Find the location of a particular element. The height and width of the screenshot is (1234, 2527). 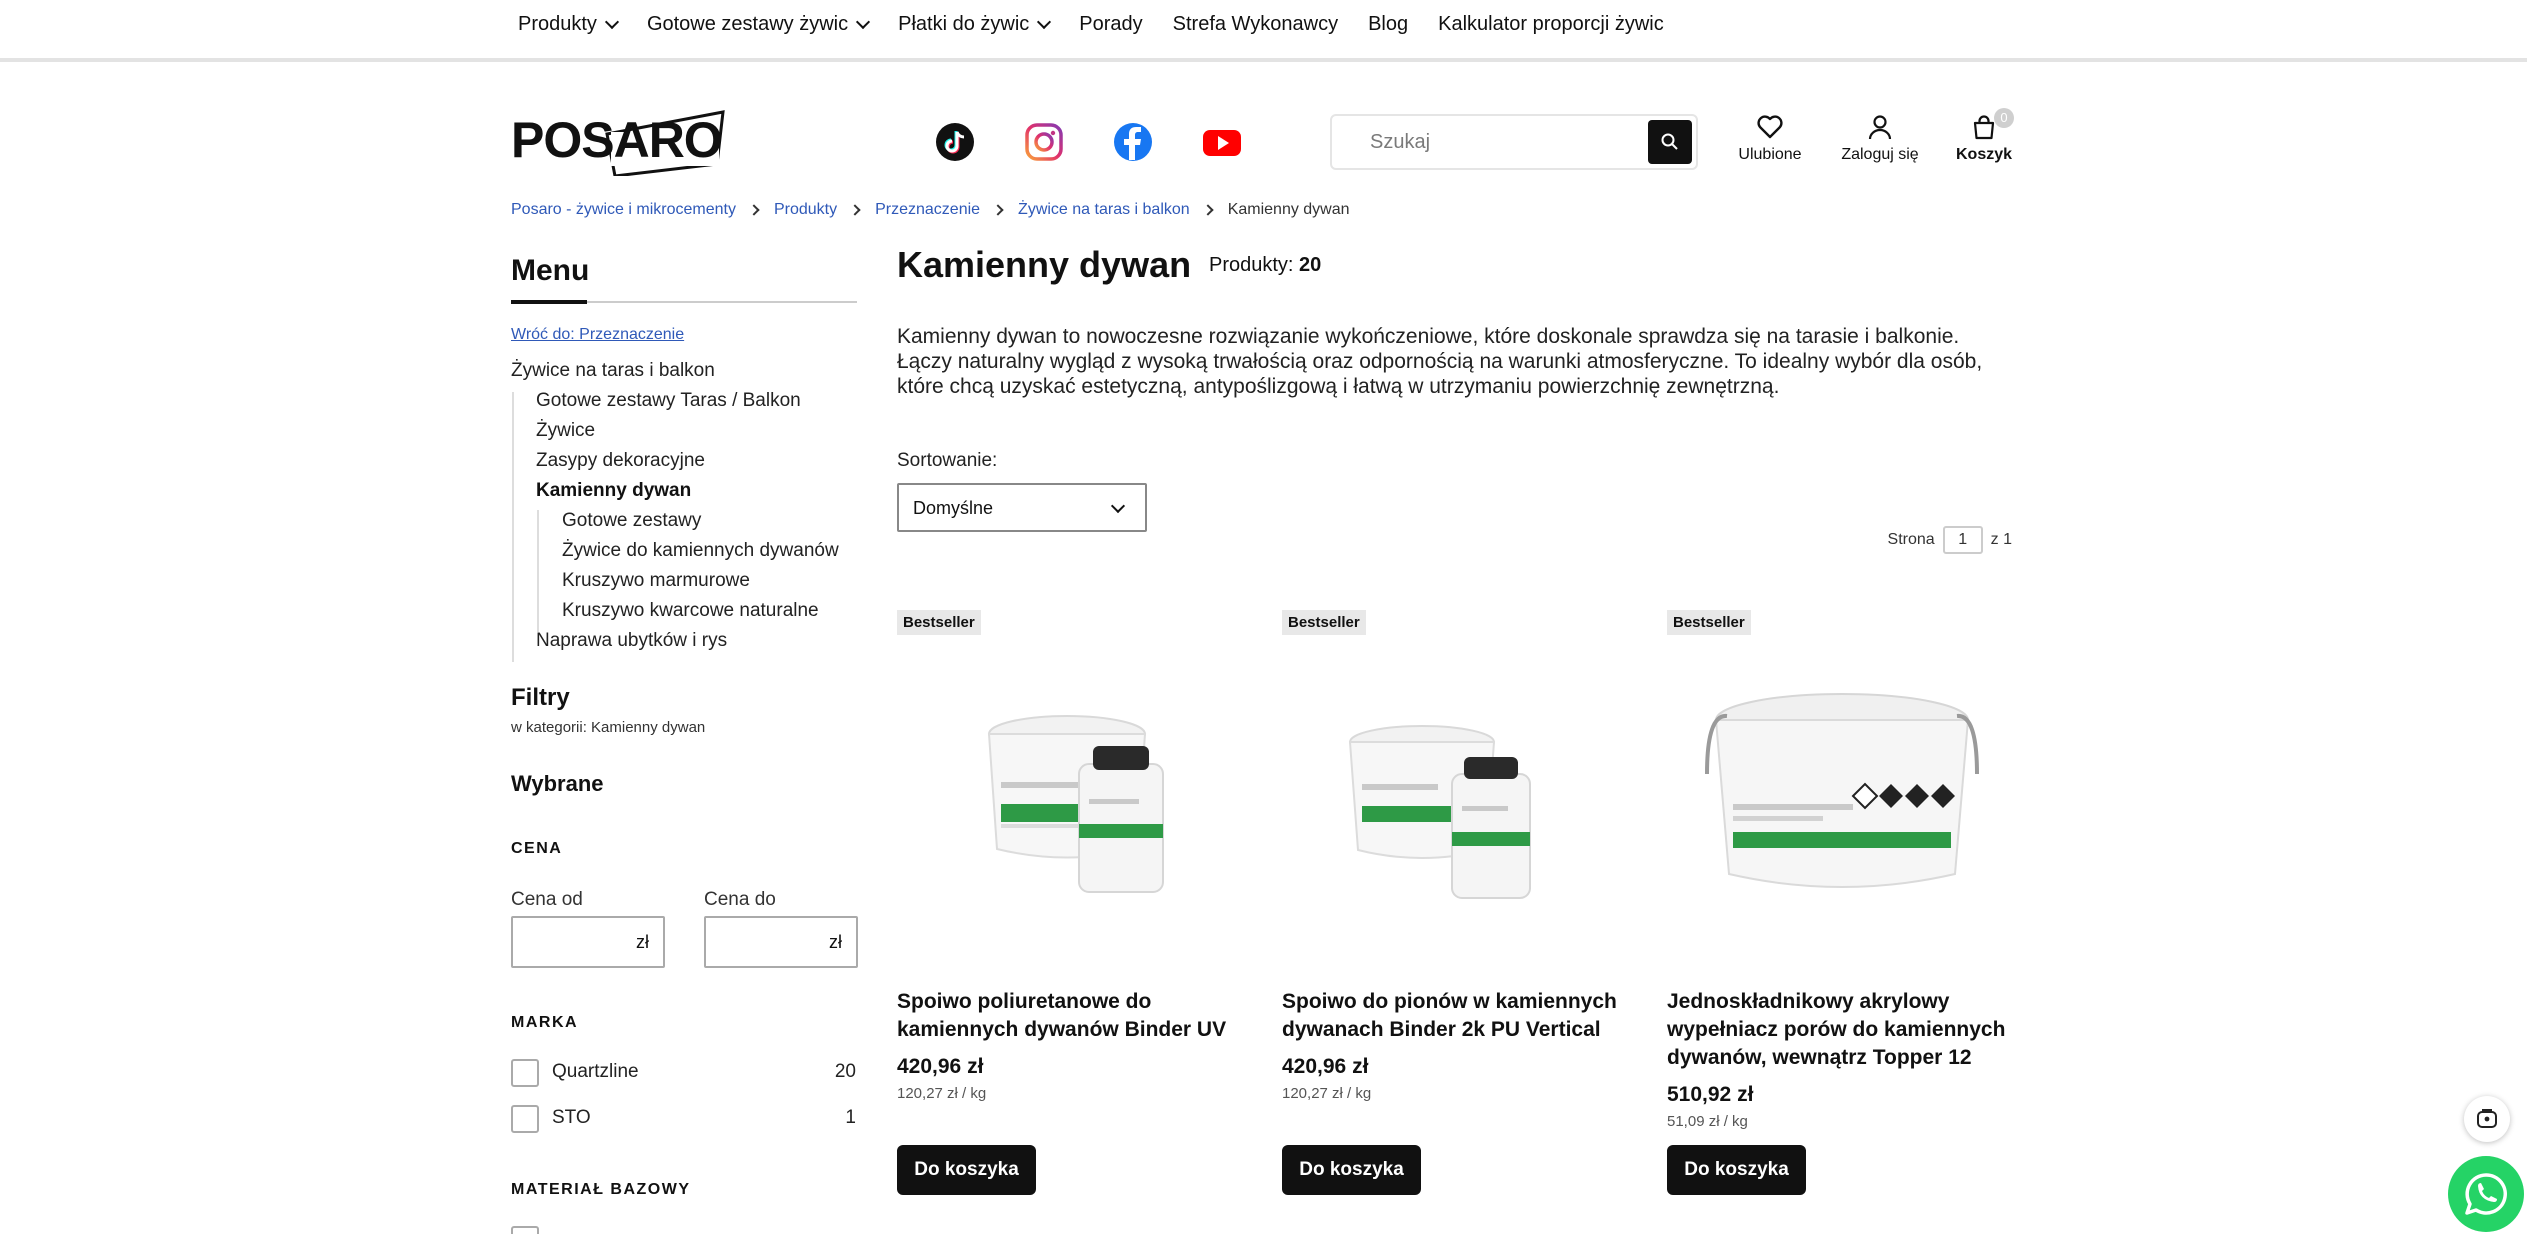

products-count-label: Produkty: is located at coordinates (1251, 265).